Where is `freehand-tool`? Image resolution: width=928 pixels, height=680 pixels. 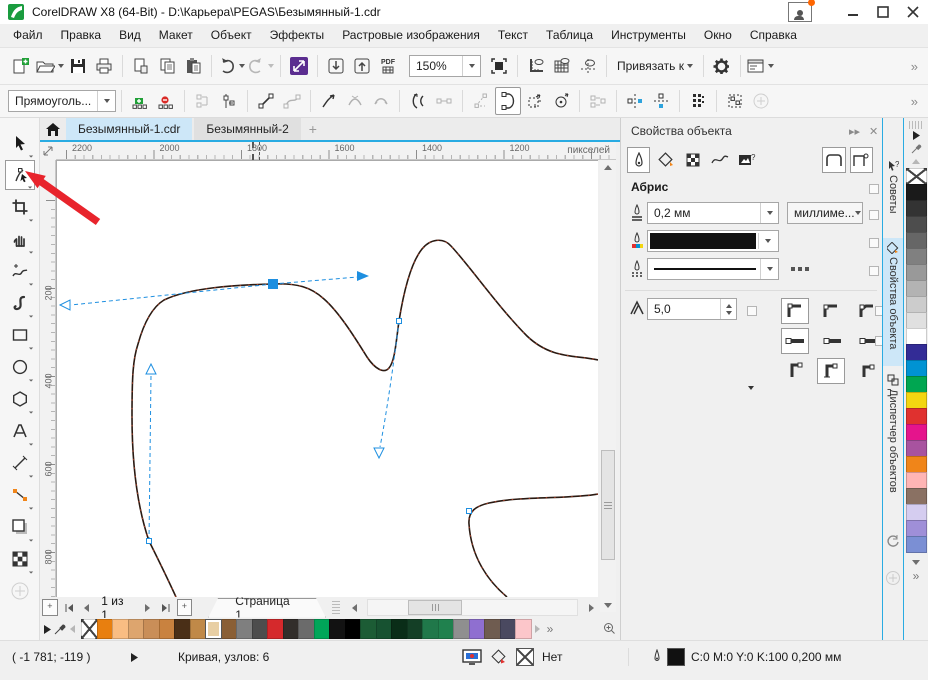 freehand-tool is located at coordinates (20, 271).